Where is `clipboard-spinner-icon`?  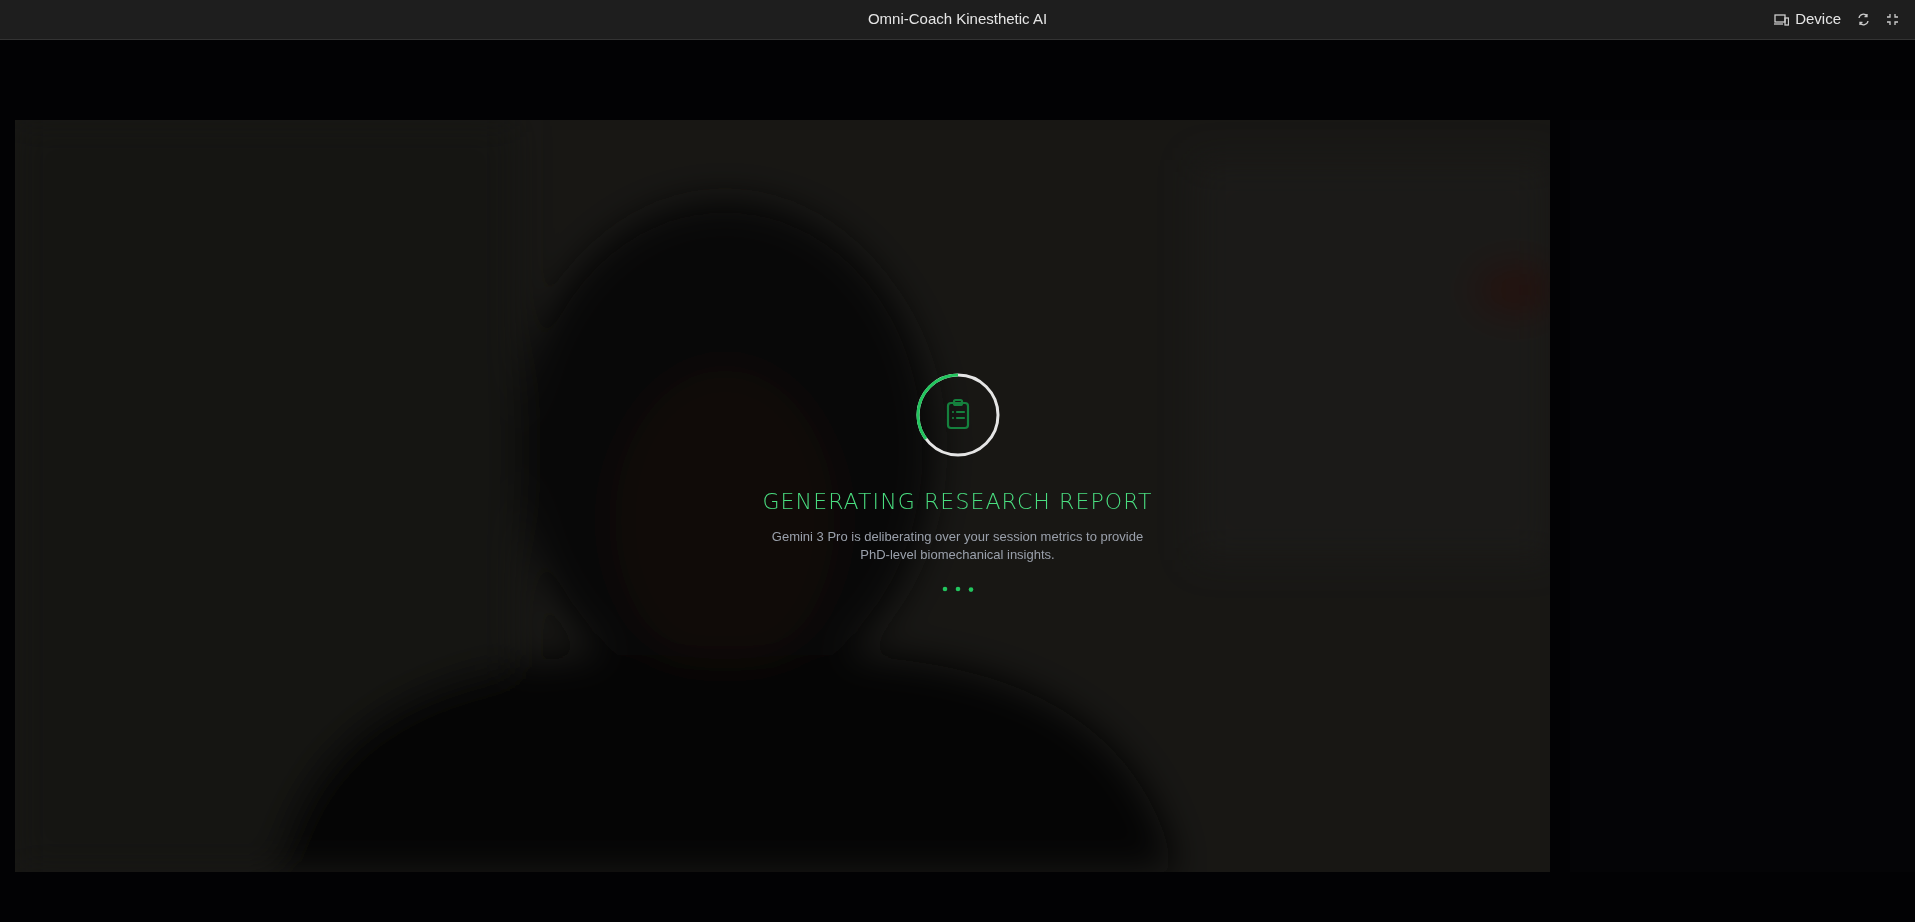 clipboard-spinner-icon is located at coordinates (957, 415).